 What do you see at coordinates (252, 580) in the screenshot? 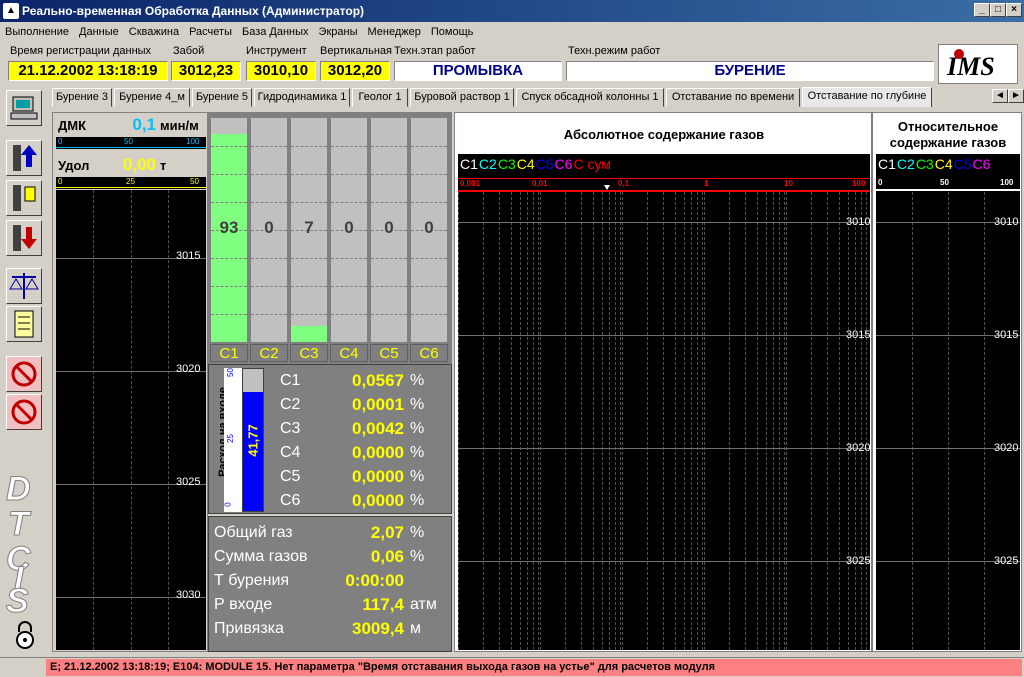
I see `summary-label: Т бурения` at bounding box center [252, 580].